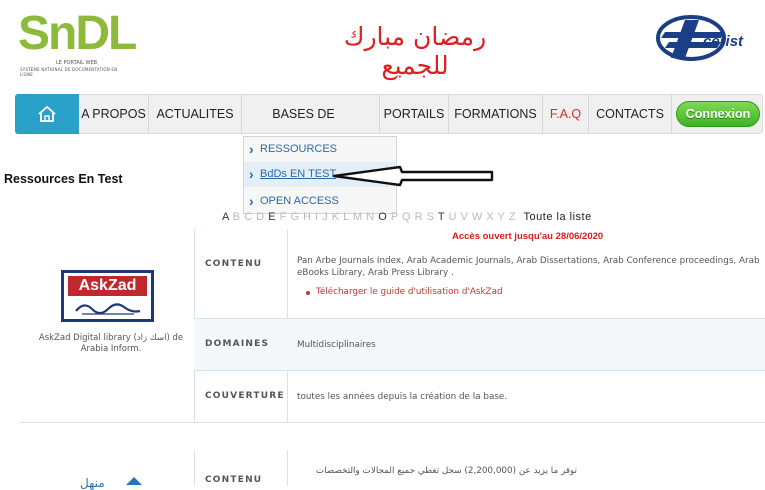 The height and width of the screenshot is (490, 765). What do you see at coordinates (477, 217) in the screenshot?
I see `alphabet-letter-w: W` at bounding box center [477, 217].